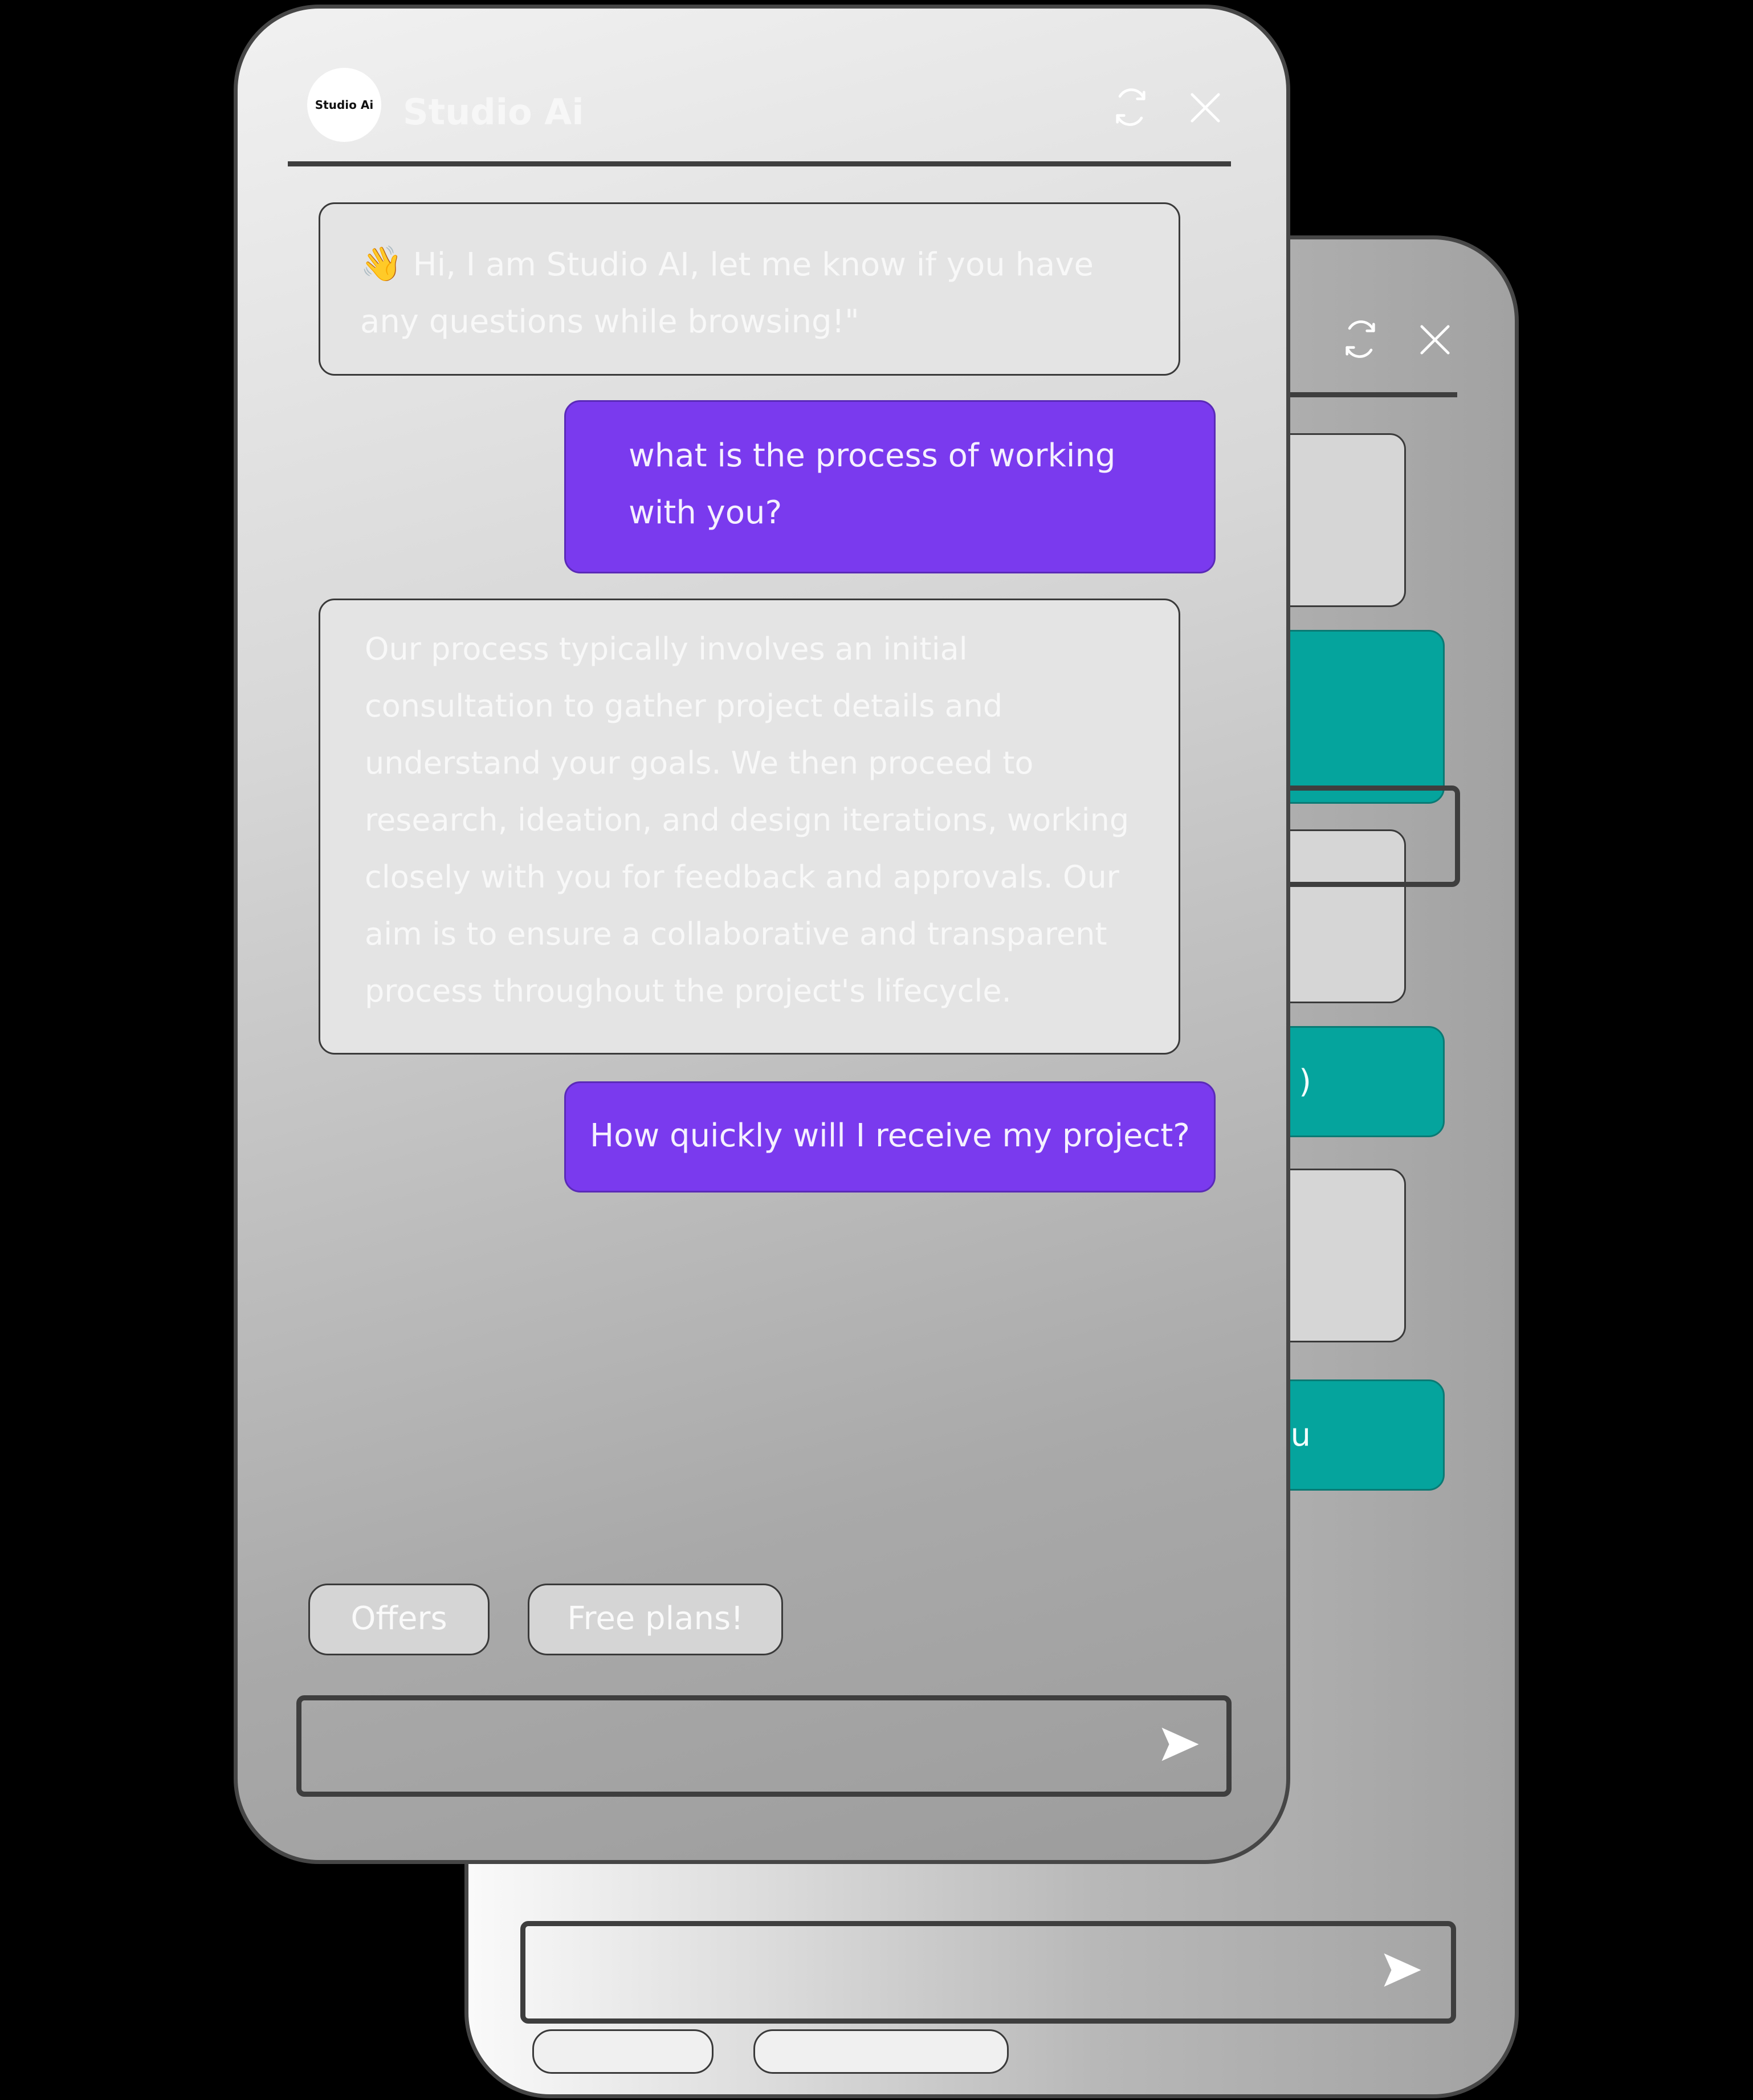 Image resolution: width=1753 pixels, height=2100 pixels. I want to click on suggestion-chip-offers: Offers, so click(399, 1619).